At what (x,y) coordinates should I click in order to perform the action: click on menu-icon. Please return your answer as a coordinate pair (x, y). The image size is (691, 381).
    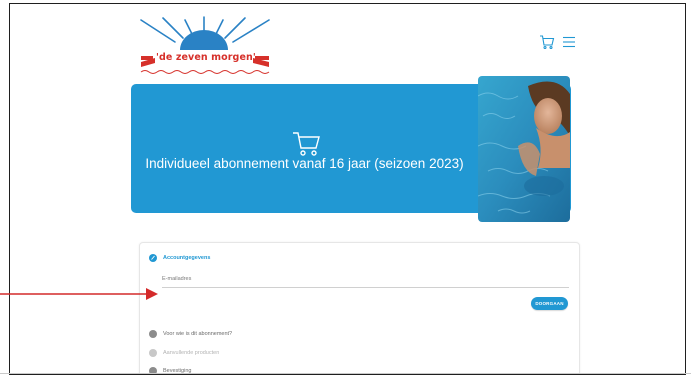
    Looking at the image, I should click on (569, 42).